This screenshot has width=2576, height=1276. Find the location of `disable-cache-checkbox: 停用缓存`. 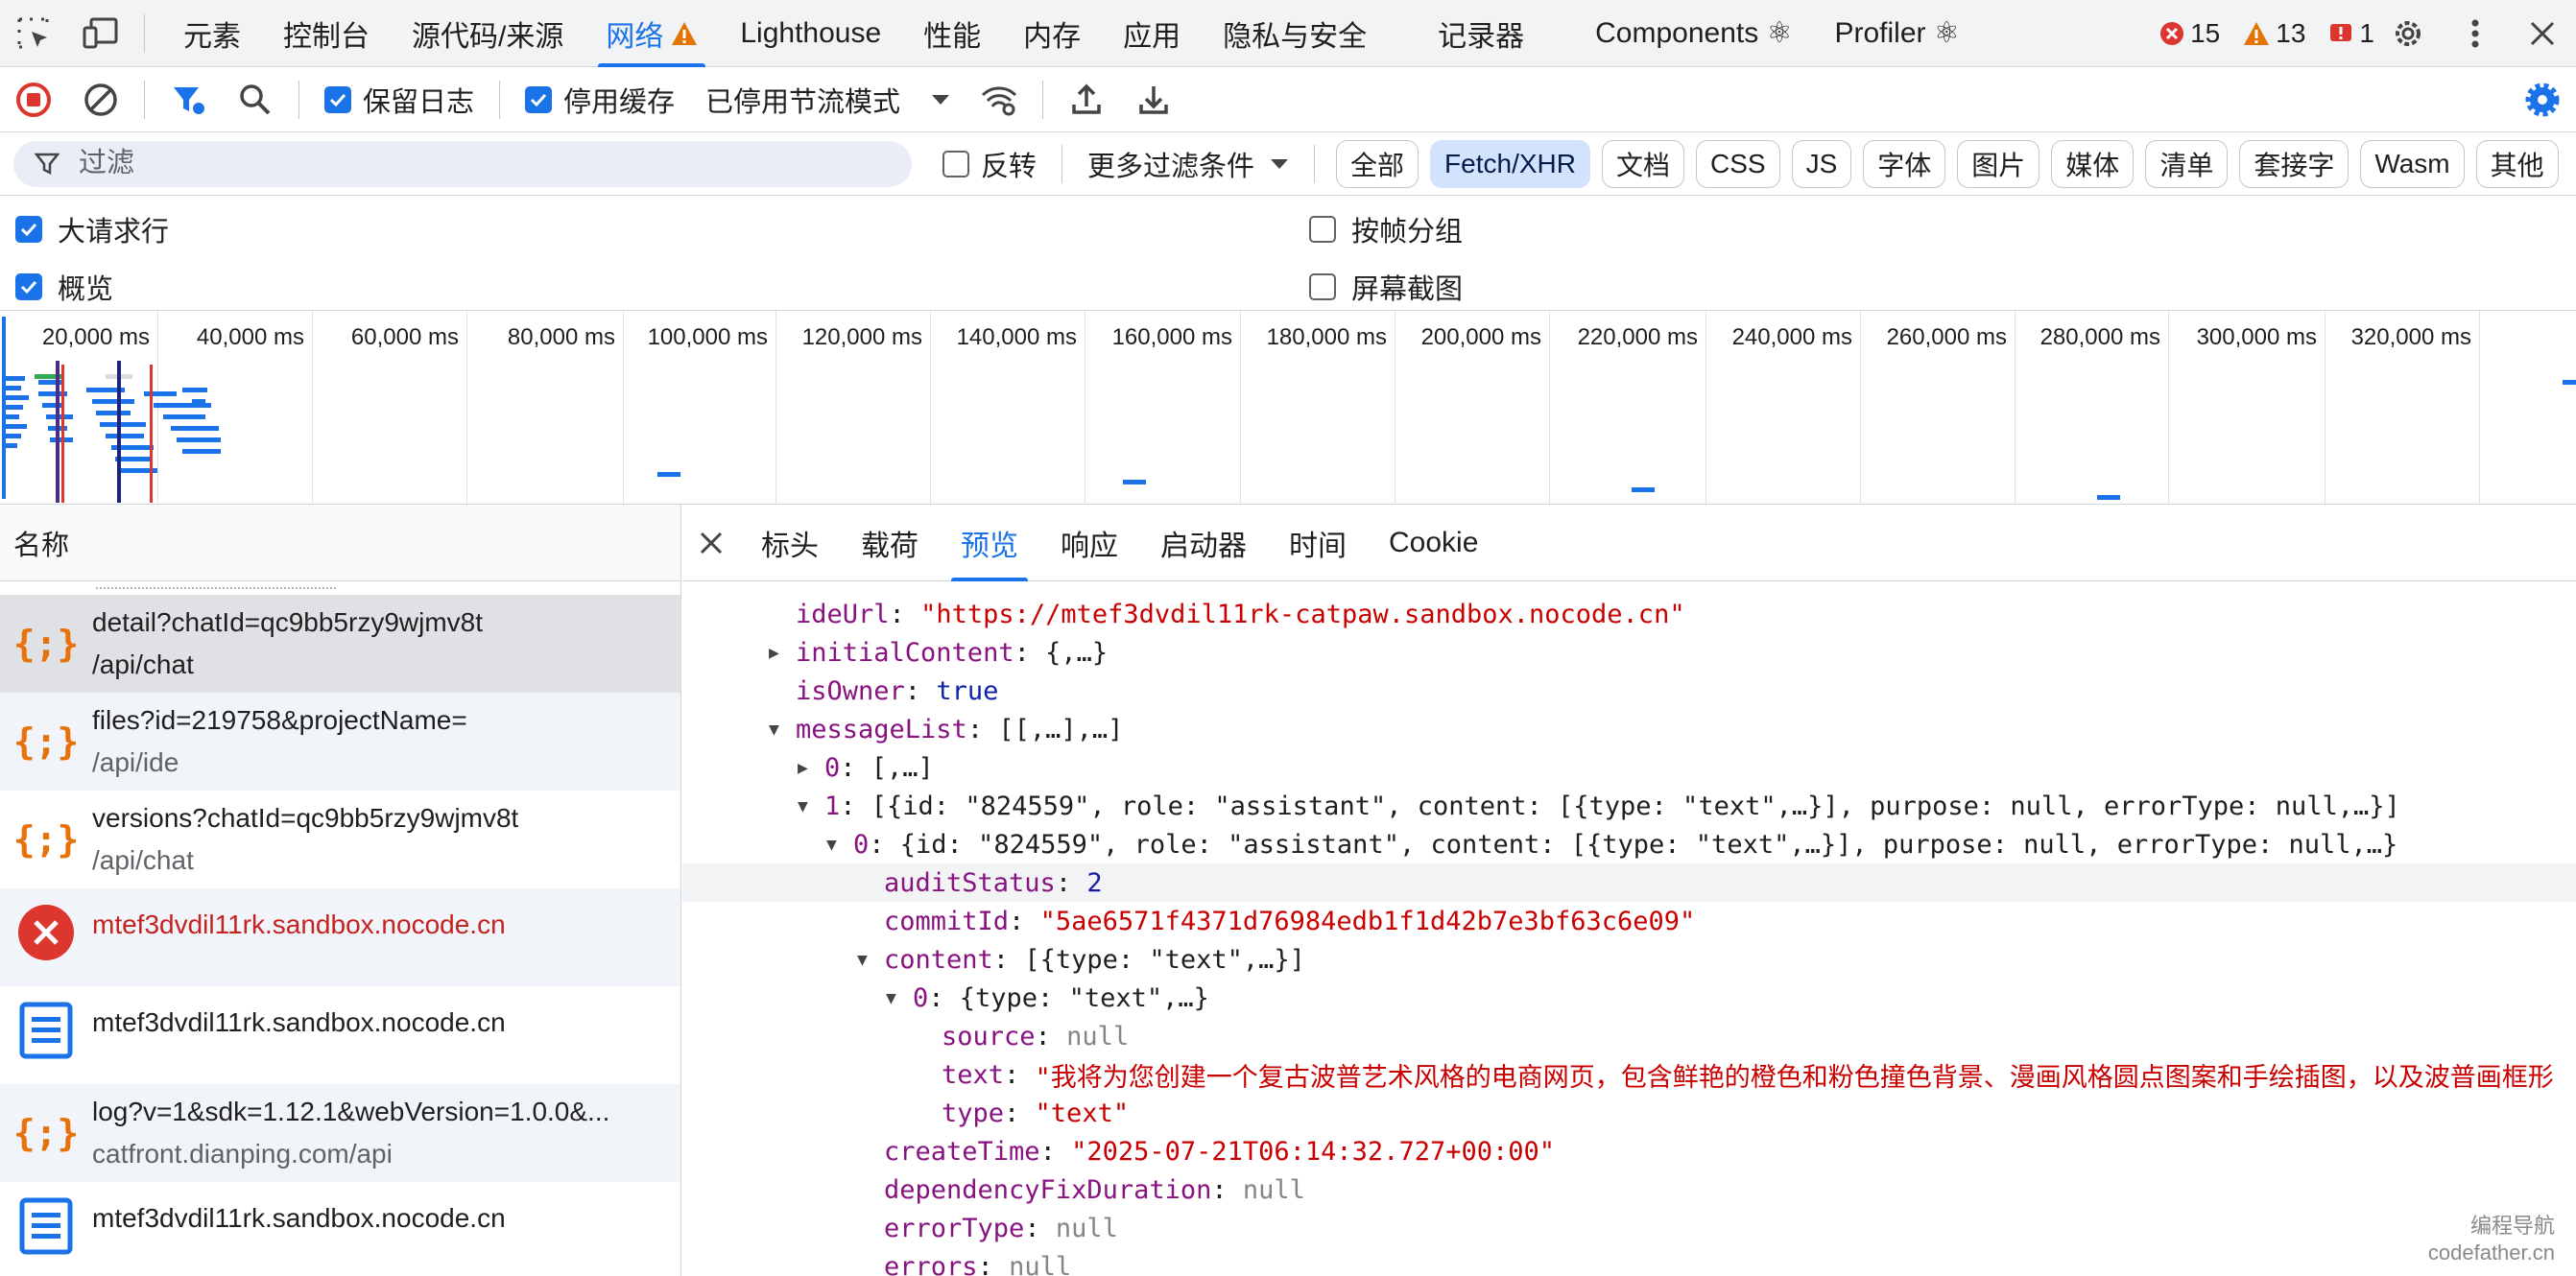

disable-cache-checkbox: 停用缓存 is located at coordinates (600, 100).